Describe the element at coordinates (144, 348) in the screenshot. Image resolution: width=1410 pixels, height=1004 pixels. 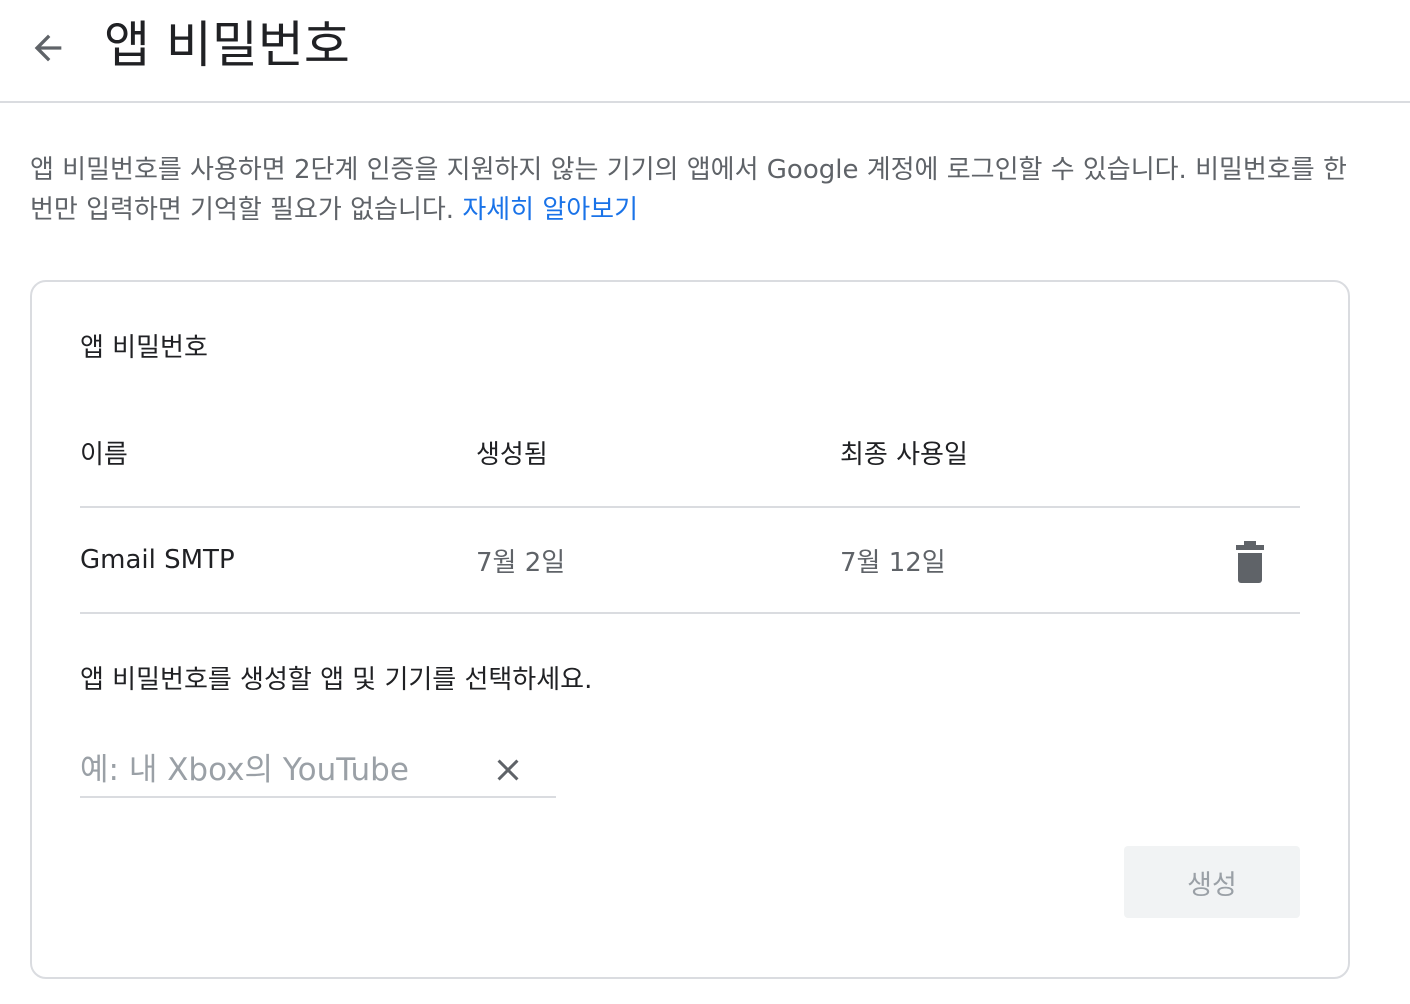
I see `card-title: 앱 비밀번호` at that location.